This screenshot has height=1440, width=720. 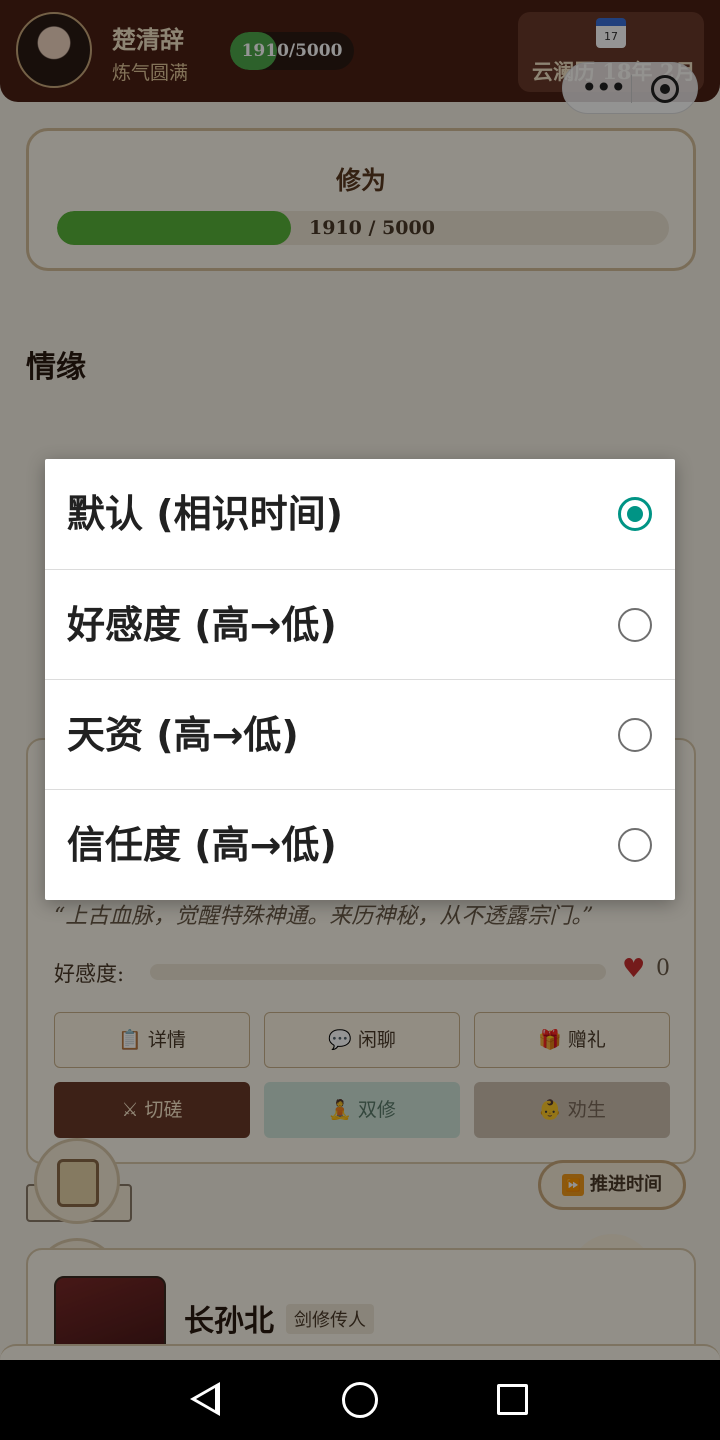 I want to click on sort-option-label: 默认 (相识时间), so click(x=205, y=514).